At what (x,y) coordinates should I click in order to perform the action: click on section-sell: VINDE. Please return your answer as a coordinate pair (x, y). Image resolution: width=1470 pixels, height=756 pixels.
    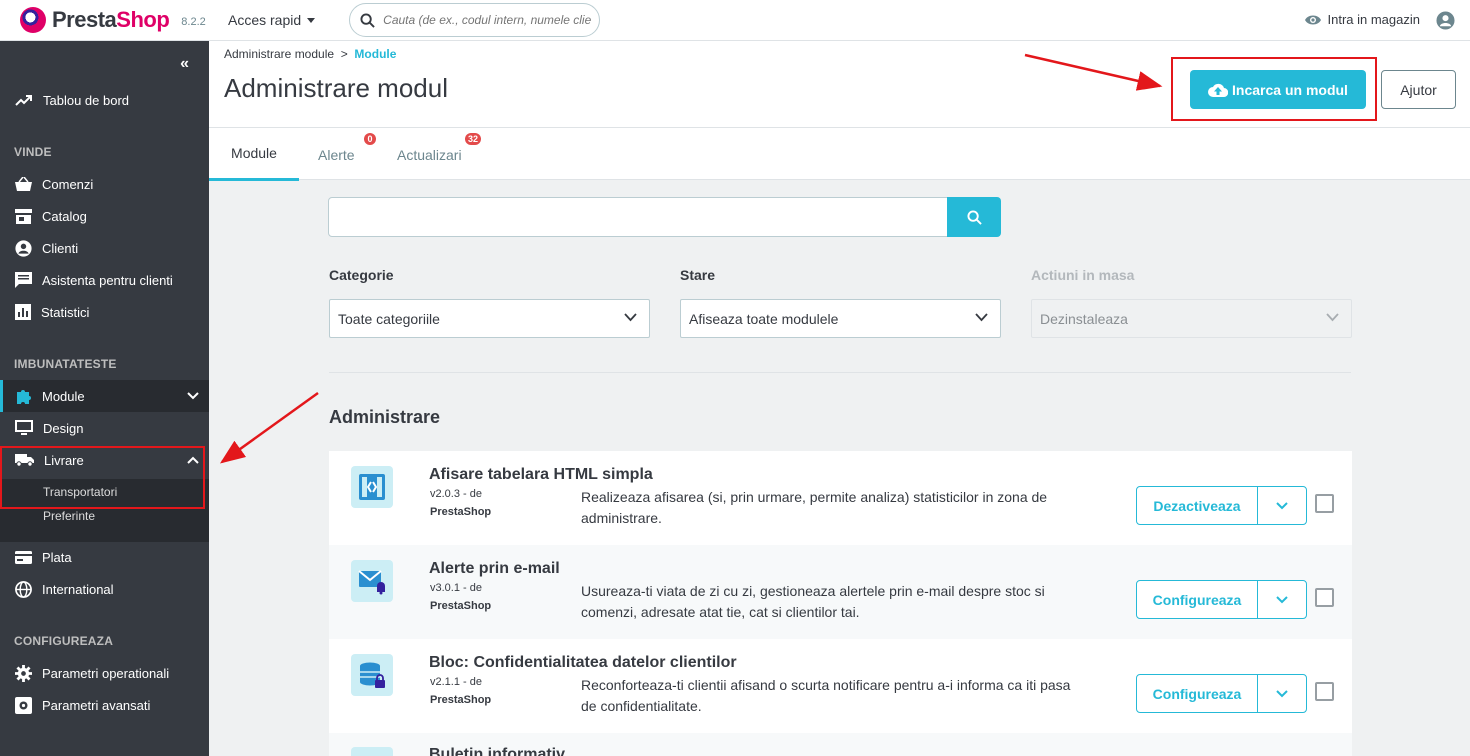
    Looking at the image, I should click on (33, 152).